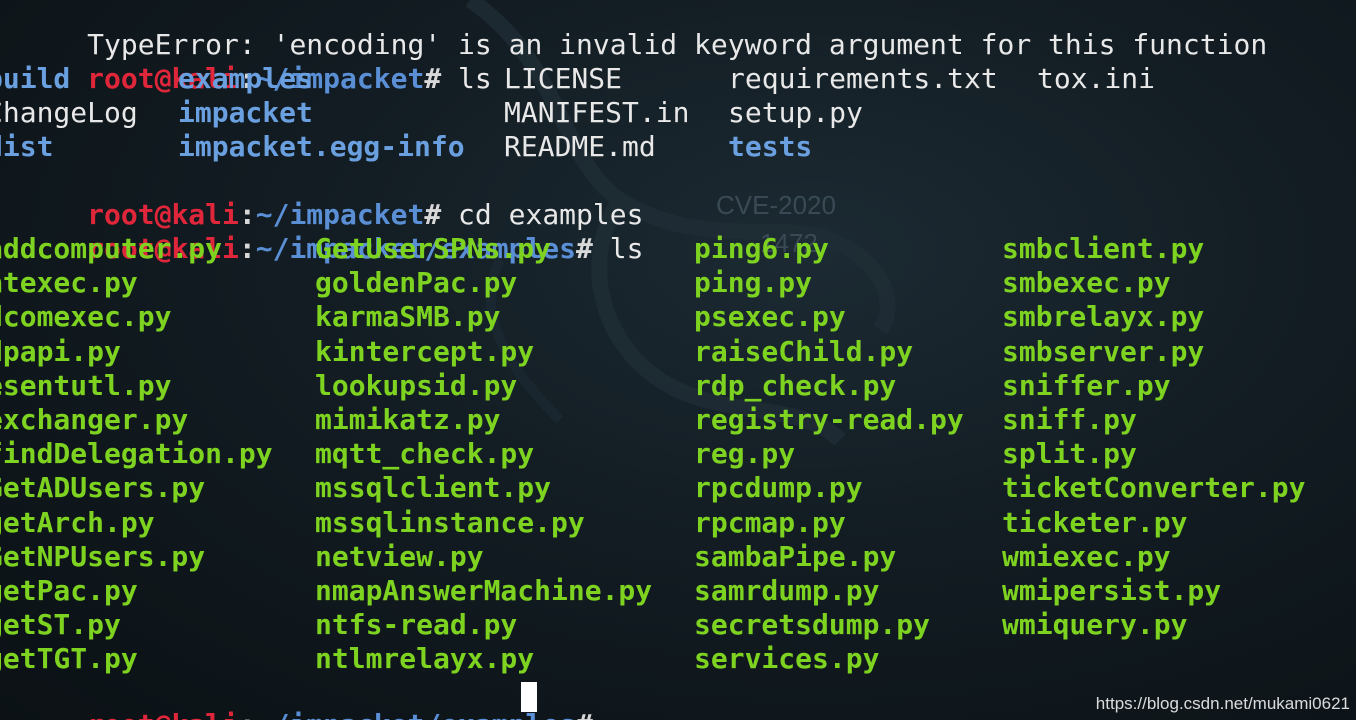  What do you see at coordinates (399, 556) in the screenshot?
I see `listing-entry-script: netview.py` at bounding box center [399, 556].